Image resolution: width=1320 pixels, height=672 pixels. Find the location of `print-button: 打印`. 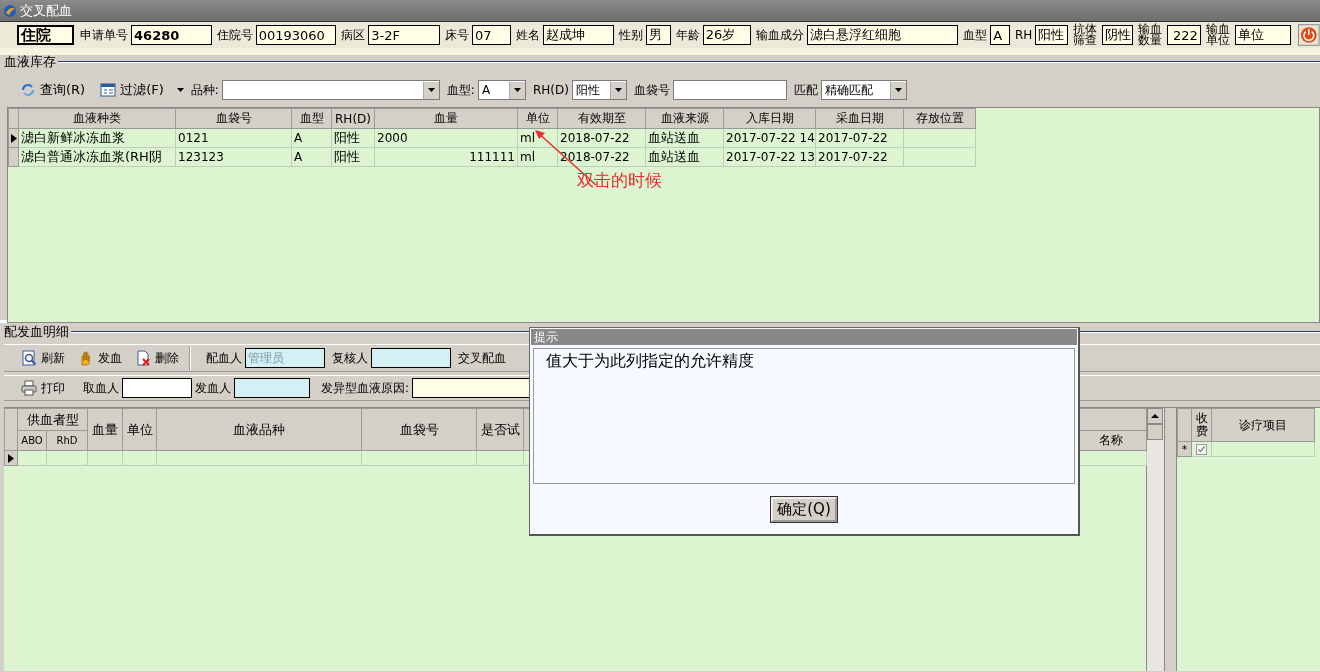

print-button: 打印 is located at coordinates (43, 388).